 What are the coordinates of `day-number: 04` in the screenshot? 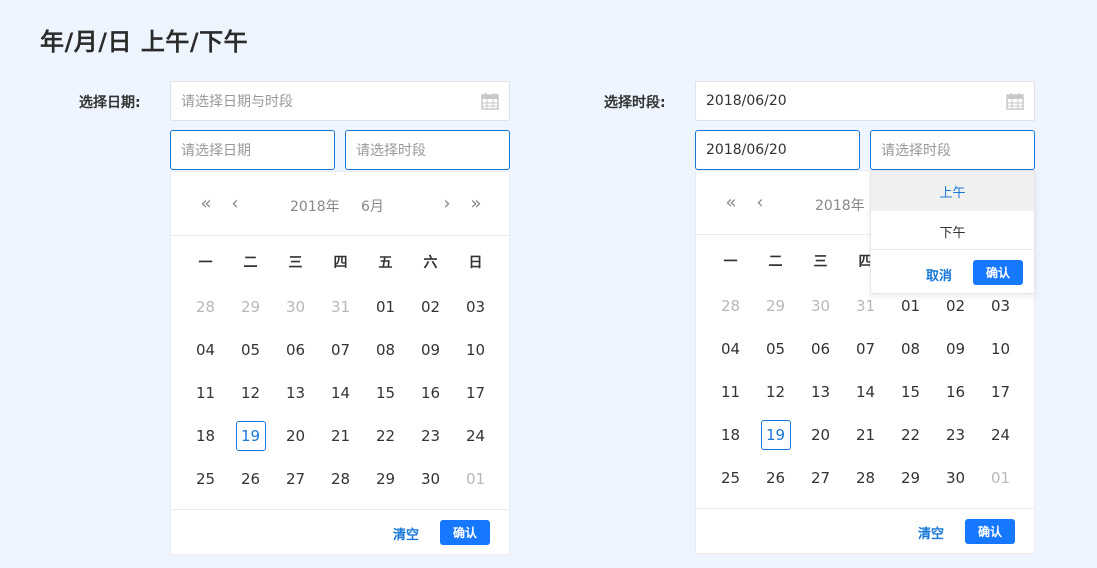 It's located at (730, 348).